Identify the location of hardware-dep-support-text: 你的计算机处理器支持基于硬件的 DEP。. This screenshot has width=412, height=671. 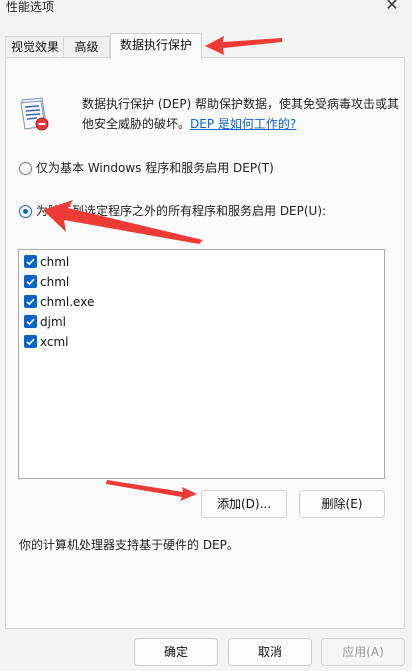
(129, 545).